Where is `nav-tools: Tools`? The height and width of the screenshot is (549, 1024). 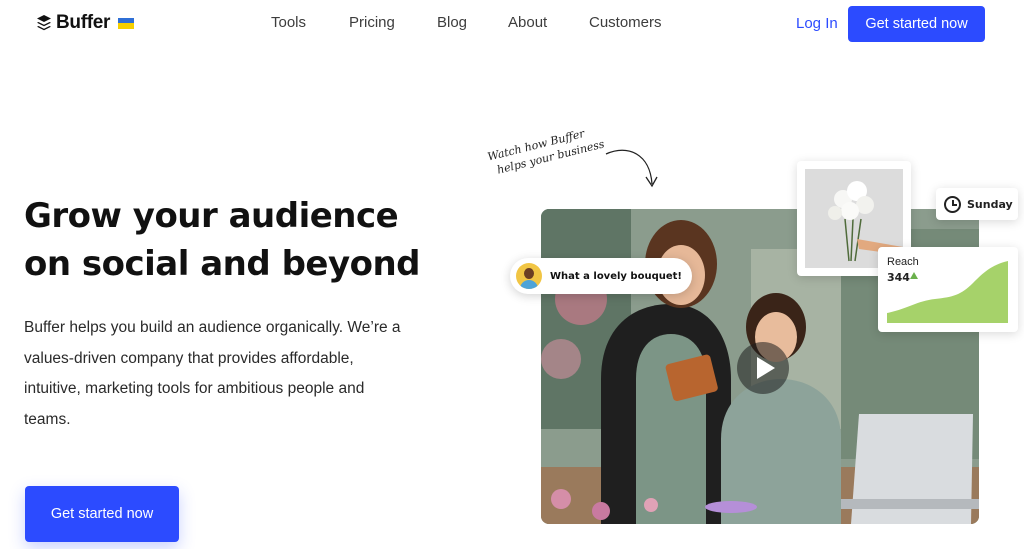 nav-tools: Tools is located at coordinates (288, 22).